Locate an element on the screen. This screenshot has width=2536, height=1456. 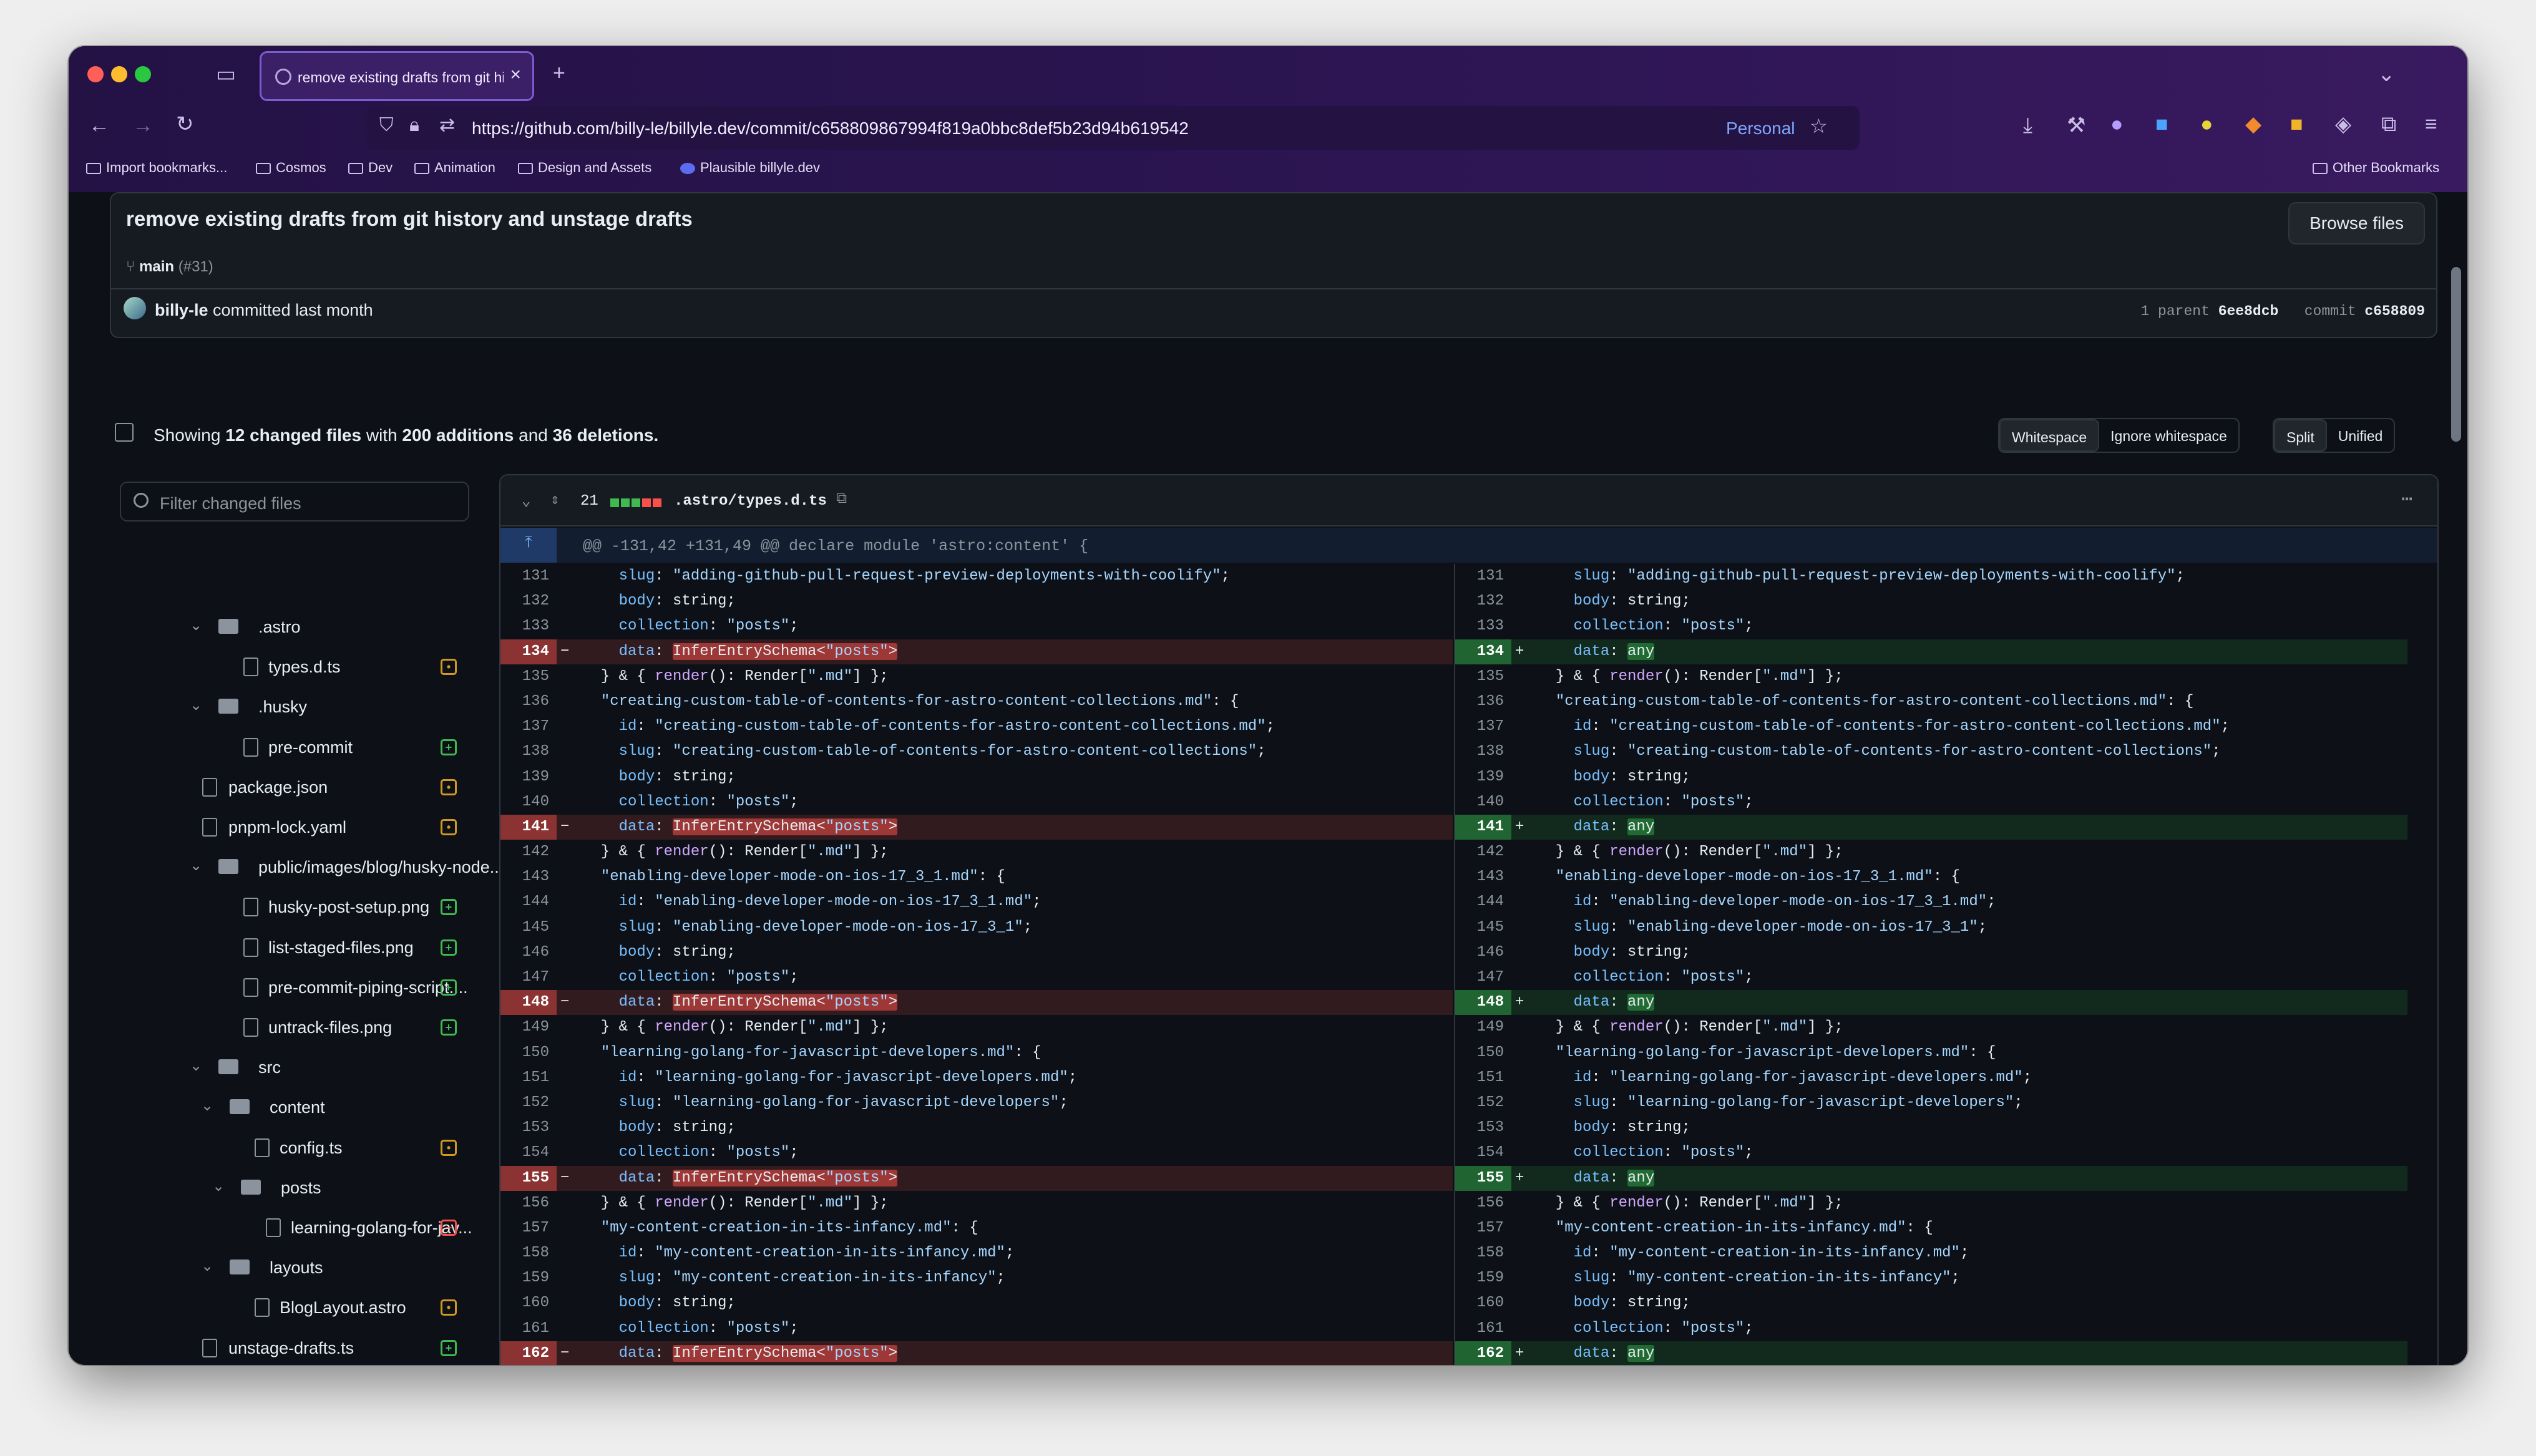
expand-all-icon: ⇕ is located at coordinates (554, 500).